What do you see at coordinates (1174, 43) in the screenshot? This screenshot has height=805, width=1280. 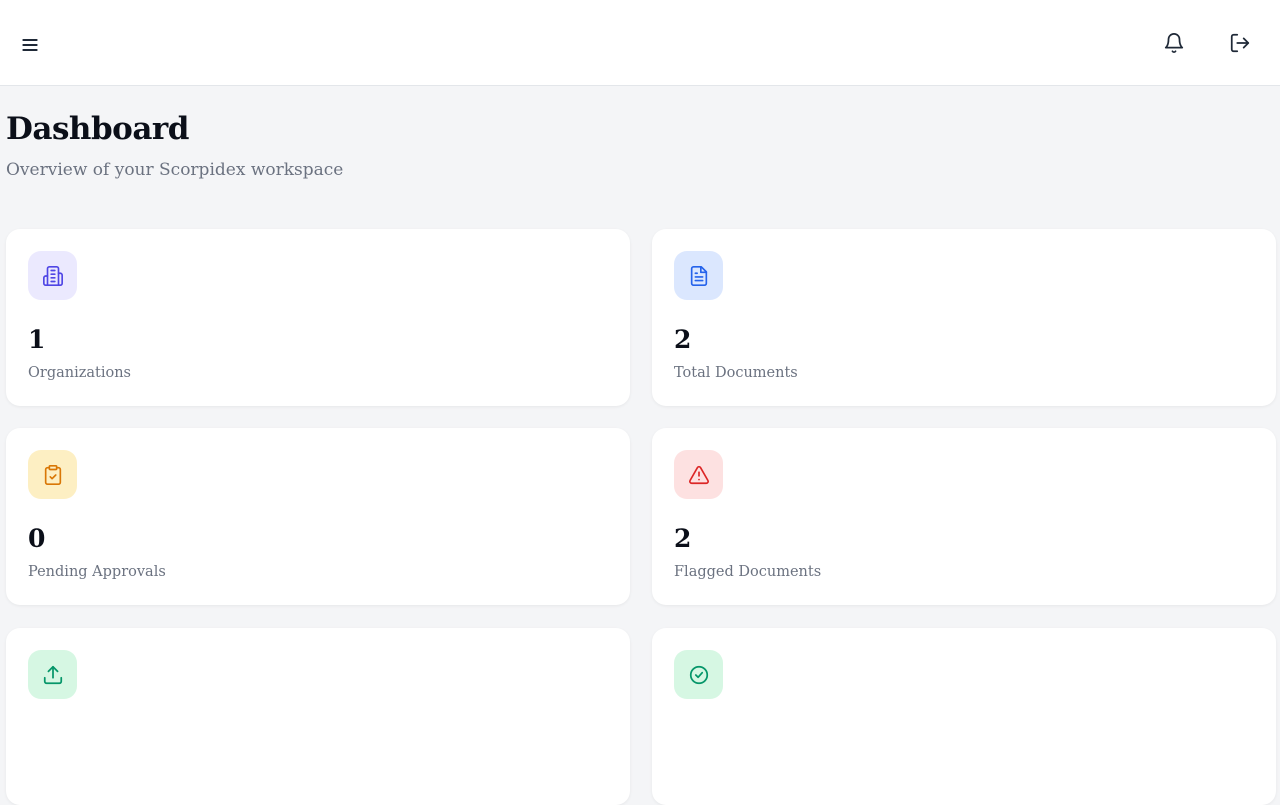 I see `bell-icon` at bounding box center [1174, 43].